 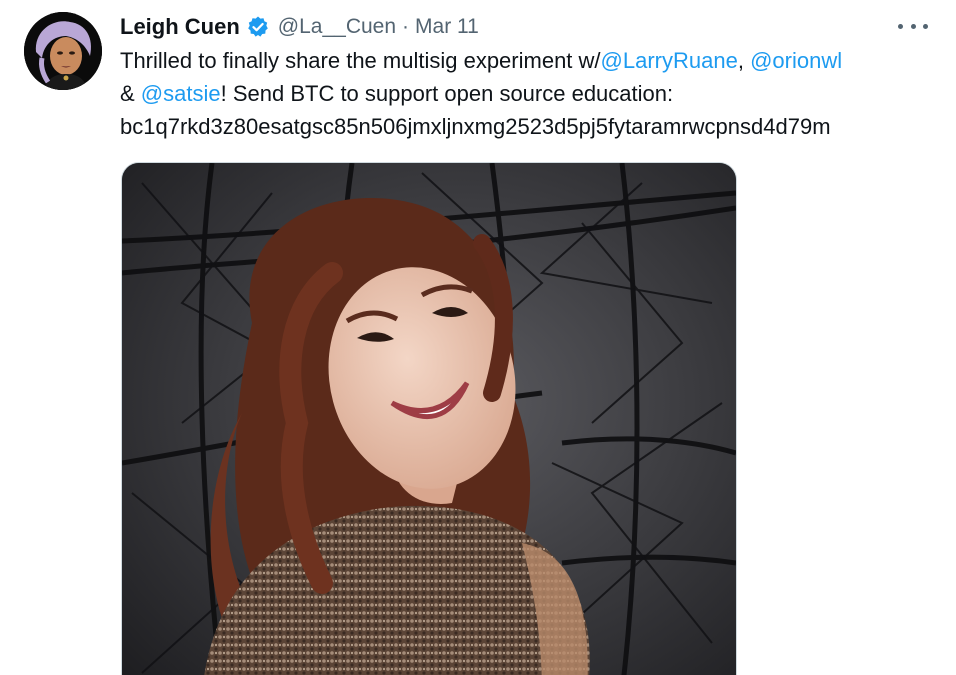 What do you see at coordinates (180, 27) in the screenshot?
I see `display-name: Leigh Cuen` at bounding box center [180, 27].